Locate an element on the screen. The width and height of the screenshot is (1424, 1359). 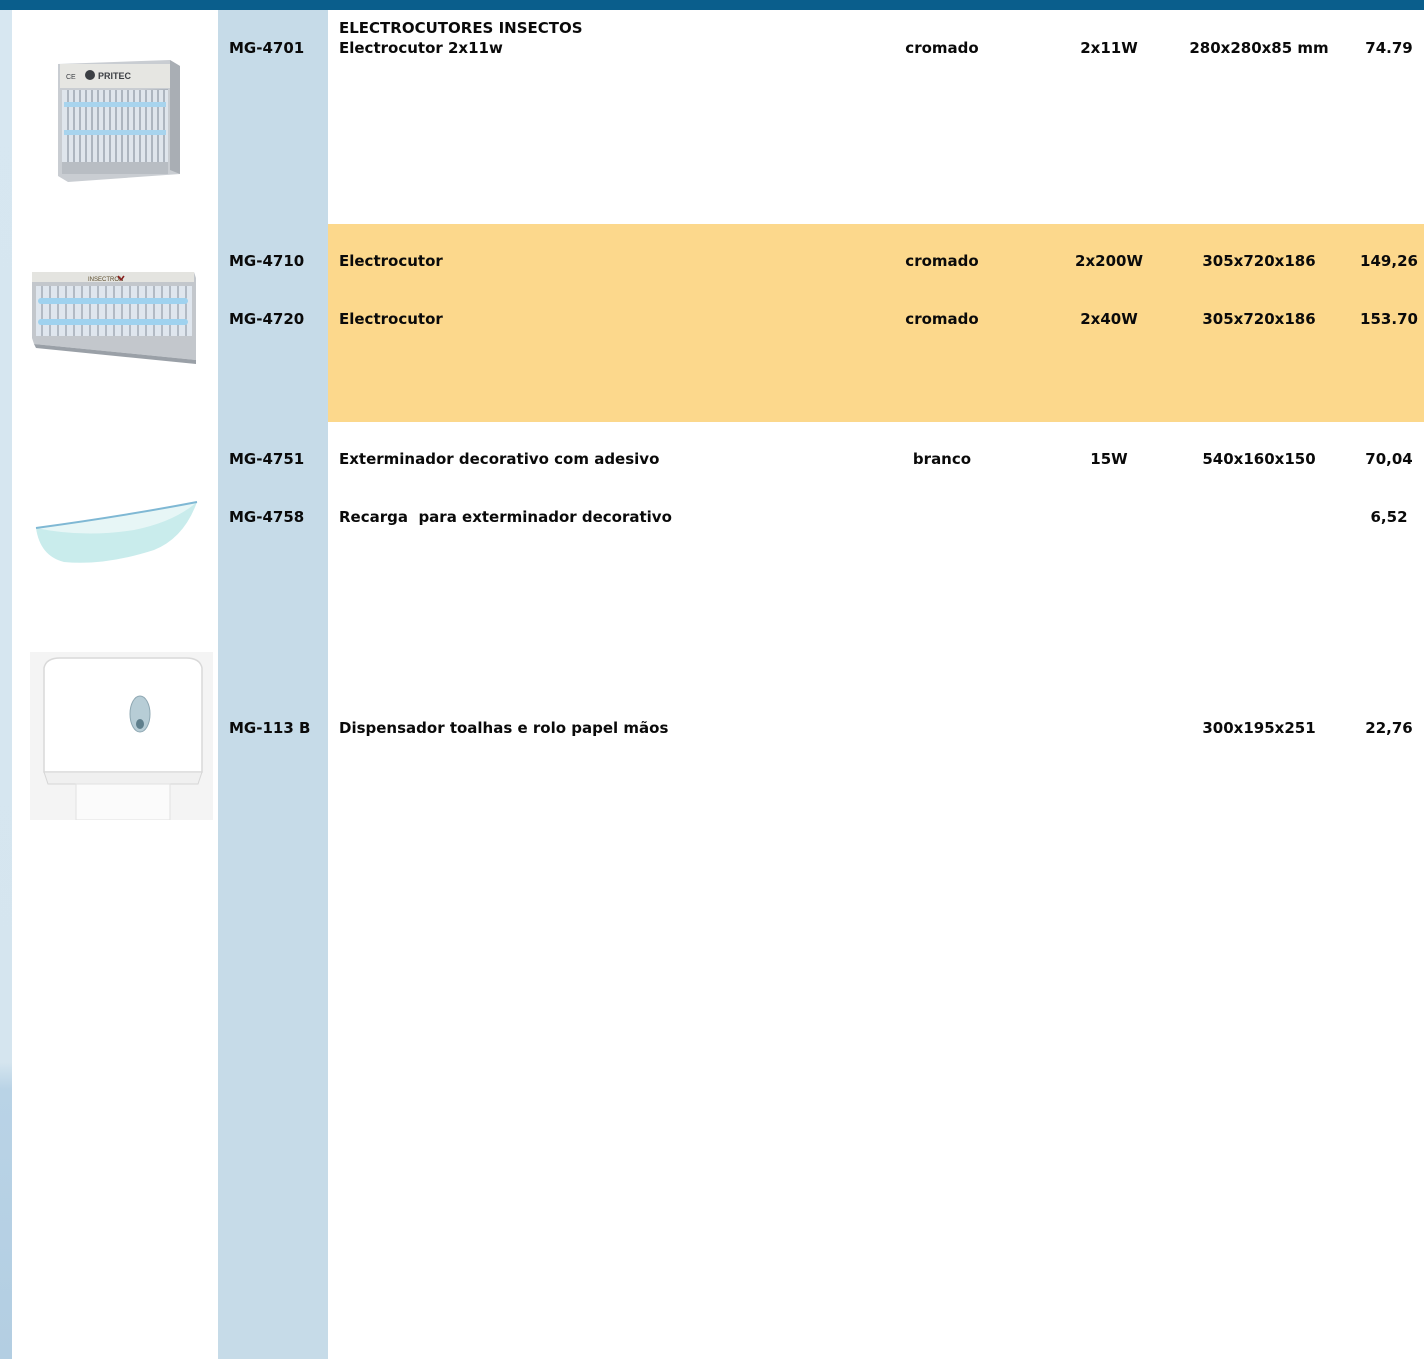
product-price: 149,26 is located at coordinates (1389, 261).